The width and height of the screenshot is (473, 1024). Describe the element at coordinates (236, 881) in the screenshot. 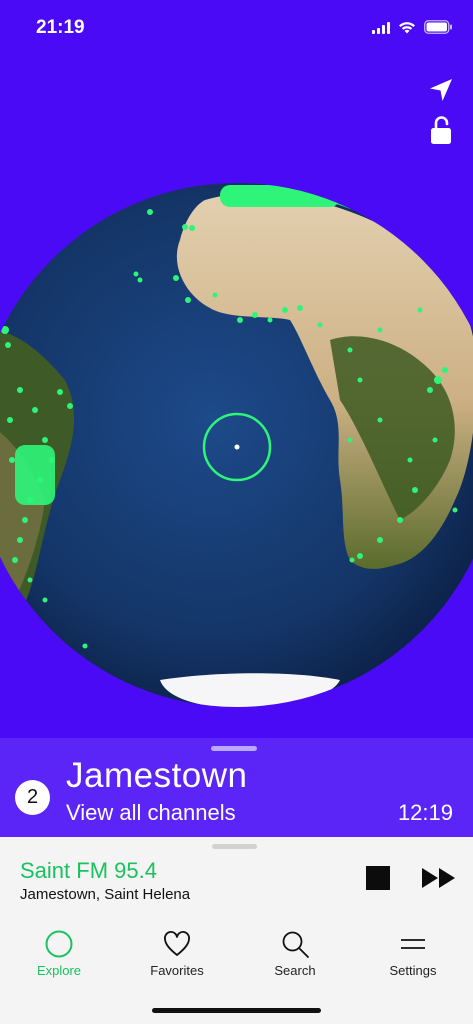

I see `now-playing-bar: Saint FM 95.4 Jamestown, Saint Helena` at that location.